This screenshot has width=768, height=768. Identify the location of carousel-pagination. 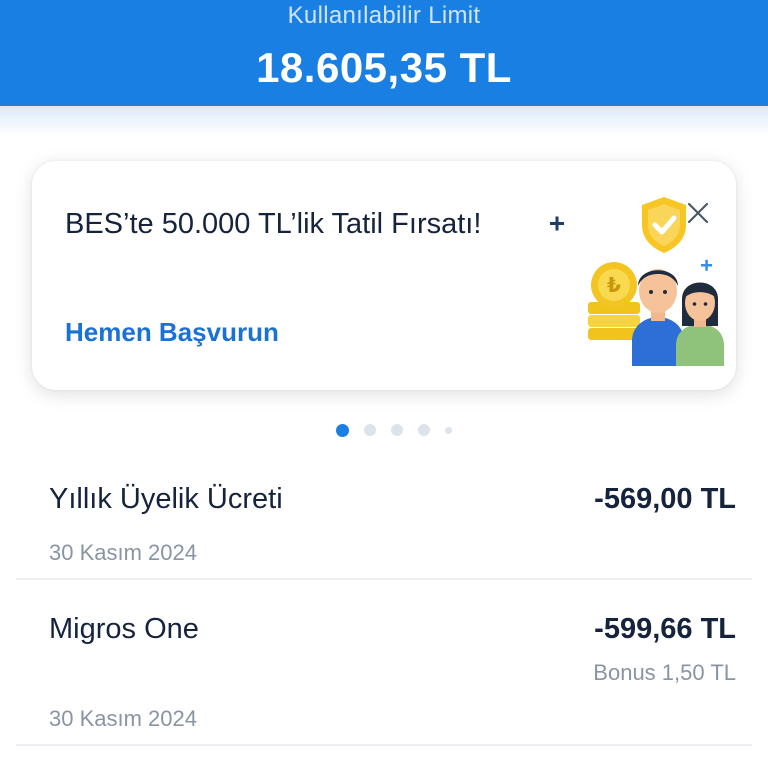
(401, 430).